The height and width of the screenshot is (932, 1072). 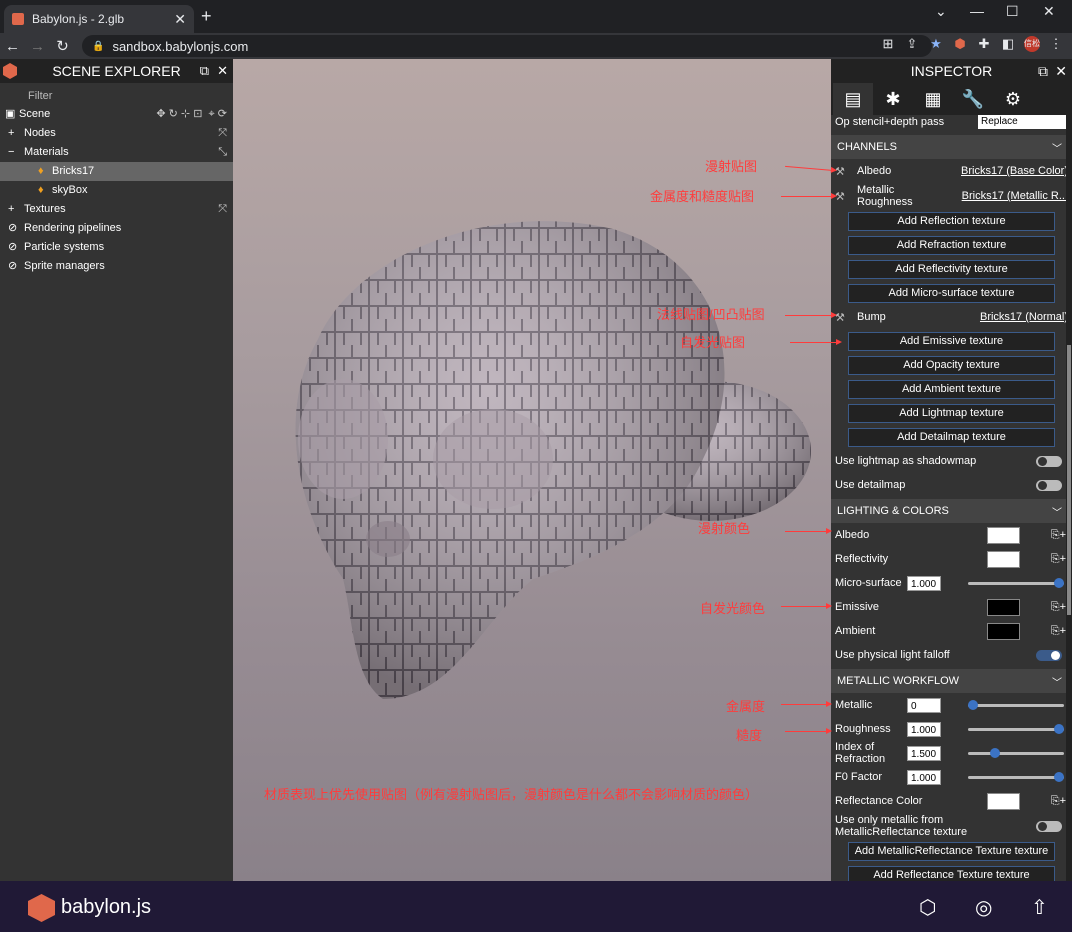 What do you see at coordinates (912, 44) in the screenshot?
I see `share-icon: ⇪` at bounding box center [912, 44].